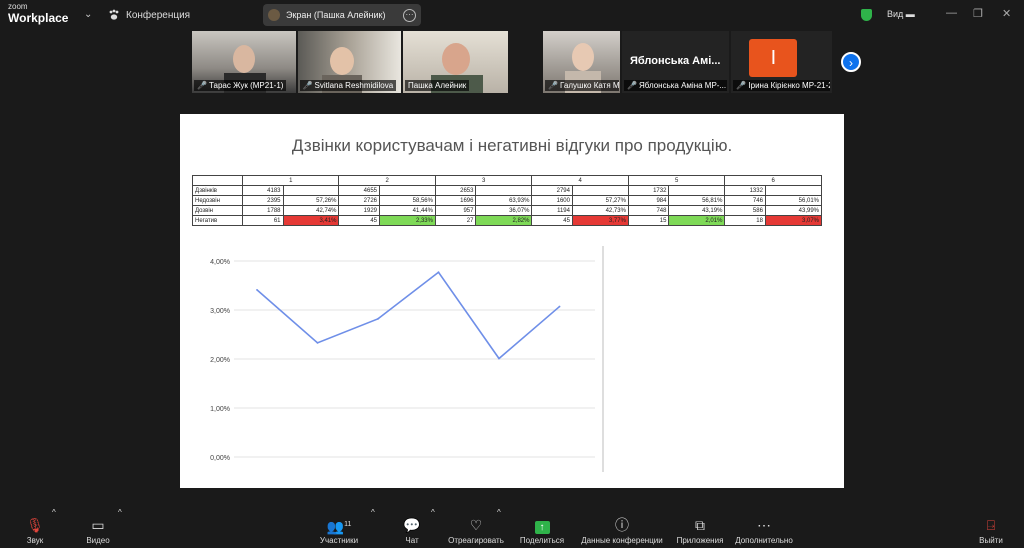 The height and width of the screenshot is (548, 1024). Describe the element at coordinates (217, 180) in the screenshot. I see `table-corner` at that location.